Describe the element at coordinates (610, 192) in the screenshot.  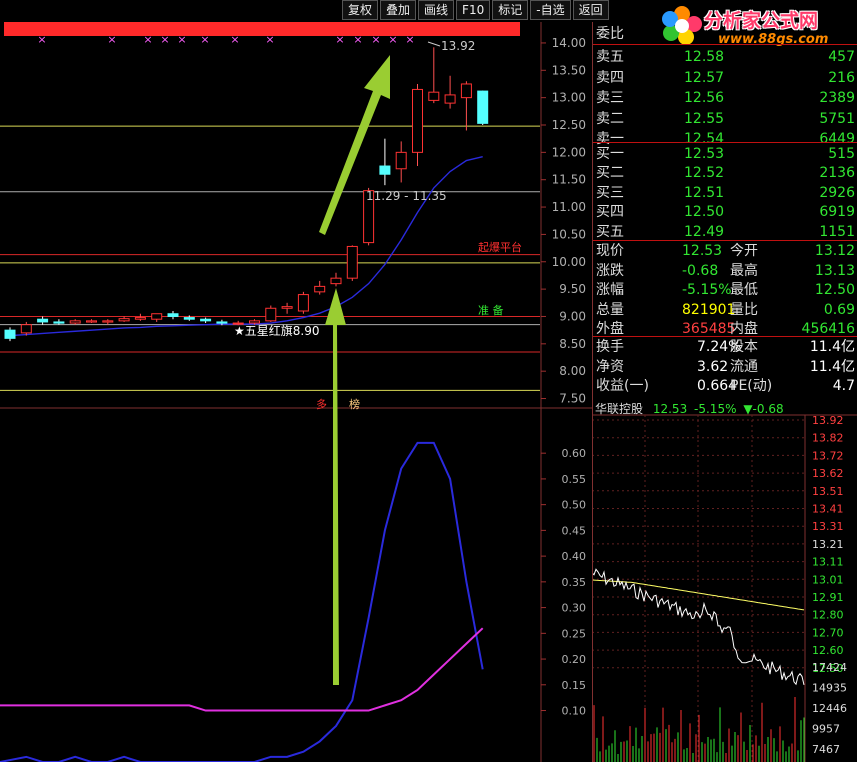
I see `buy-label: 买三` at that location.